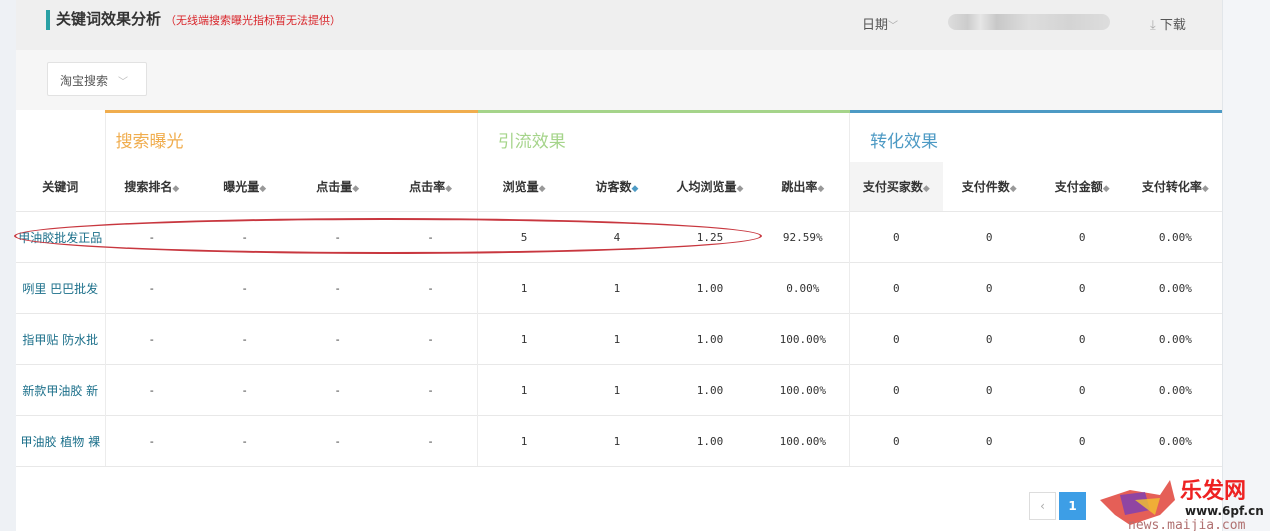  I want to click on cell-8: 0.00%, so click(803, 288).